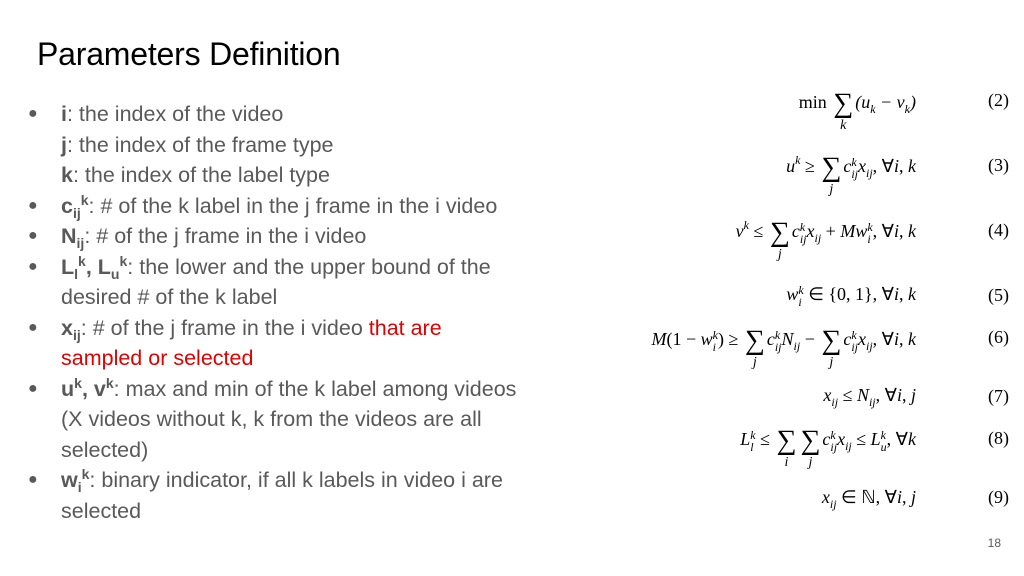  Describe the element at coordinates (828, 447) in the screenshot. I see `equation-8: Lkl ≤ ∑ i ∑ j c k ij xij ≤ Lku, ∀k` at that location.